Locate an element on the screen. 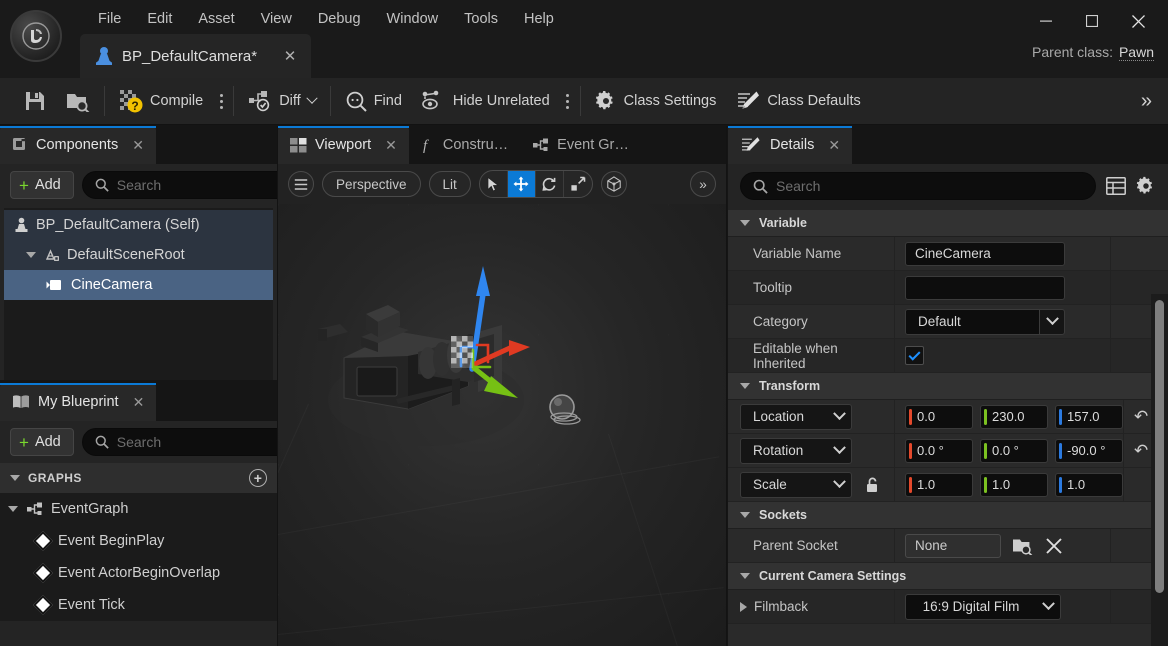 Image resolution: width=1168 pixels, height=646 pixels. reset-rotation-icon: ↶ is located at coordinates (1141, 450).